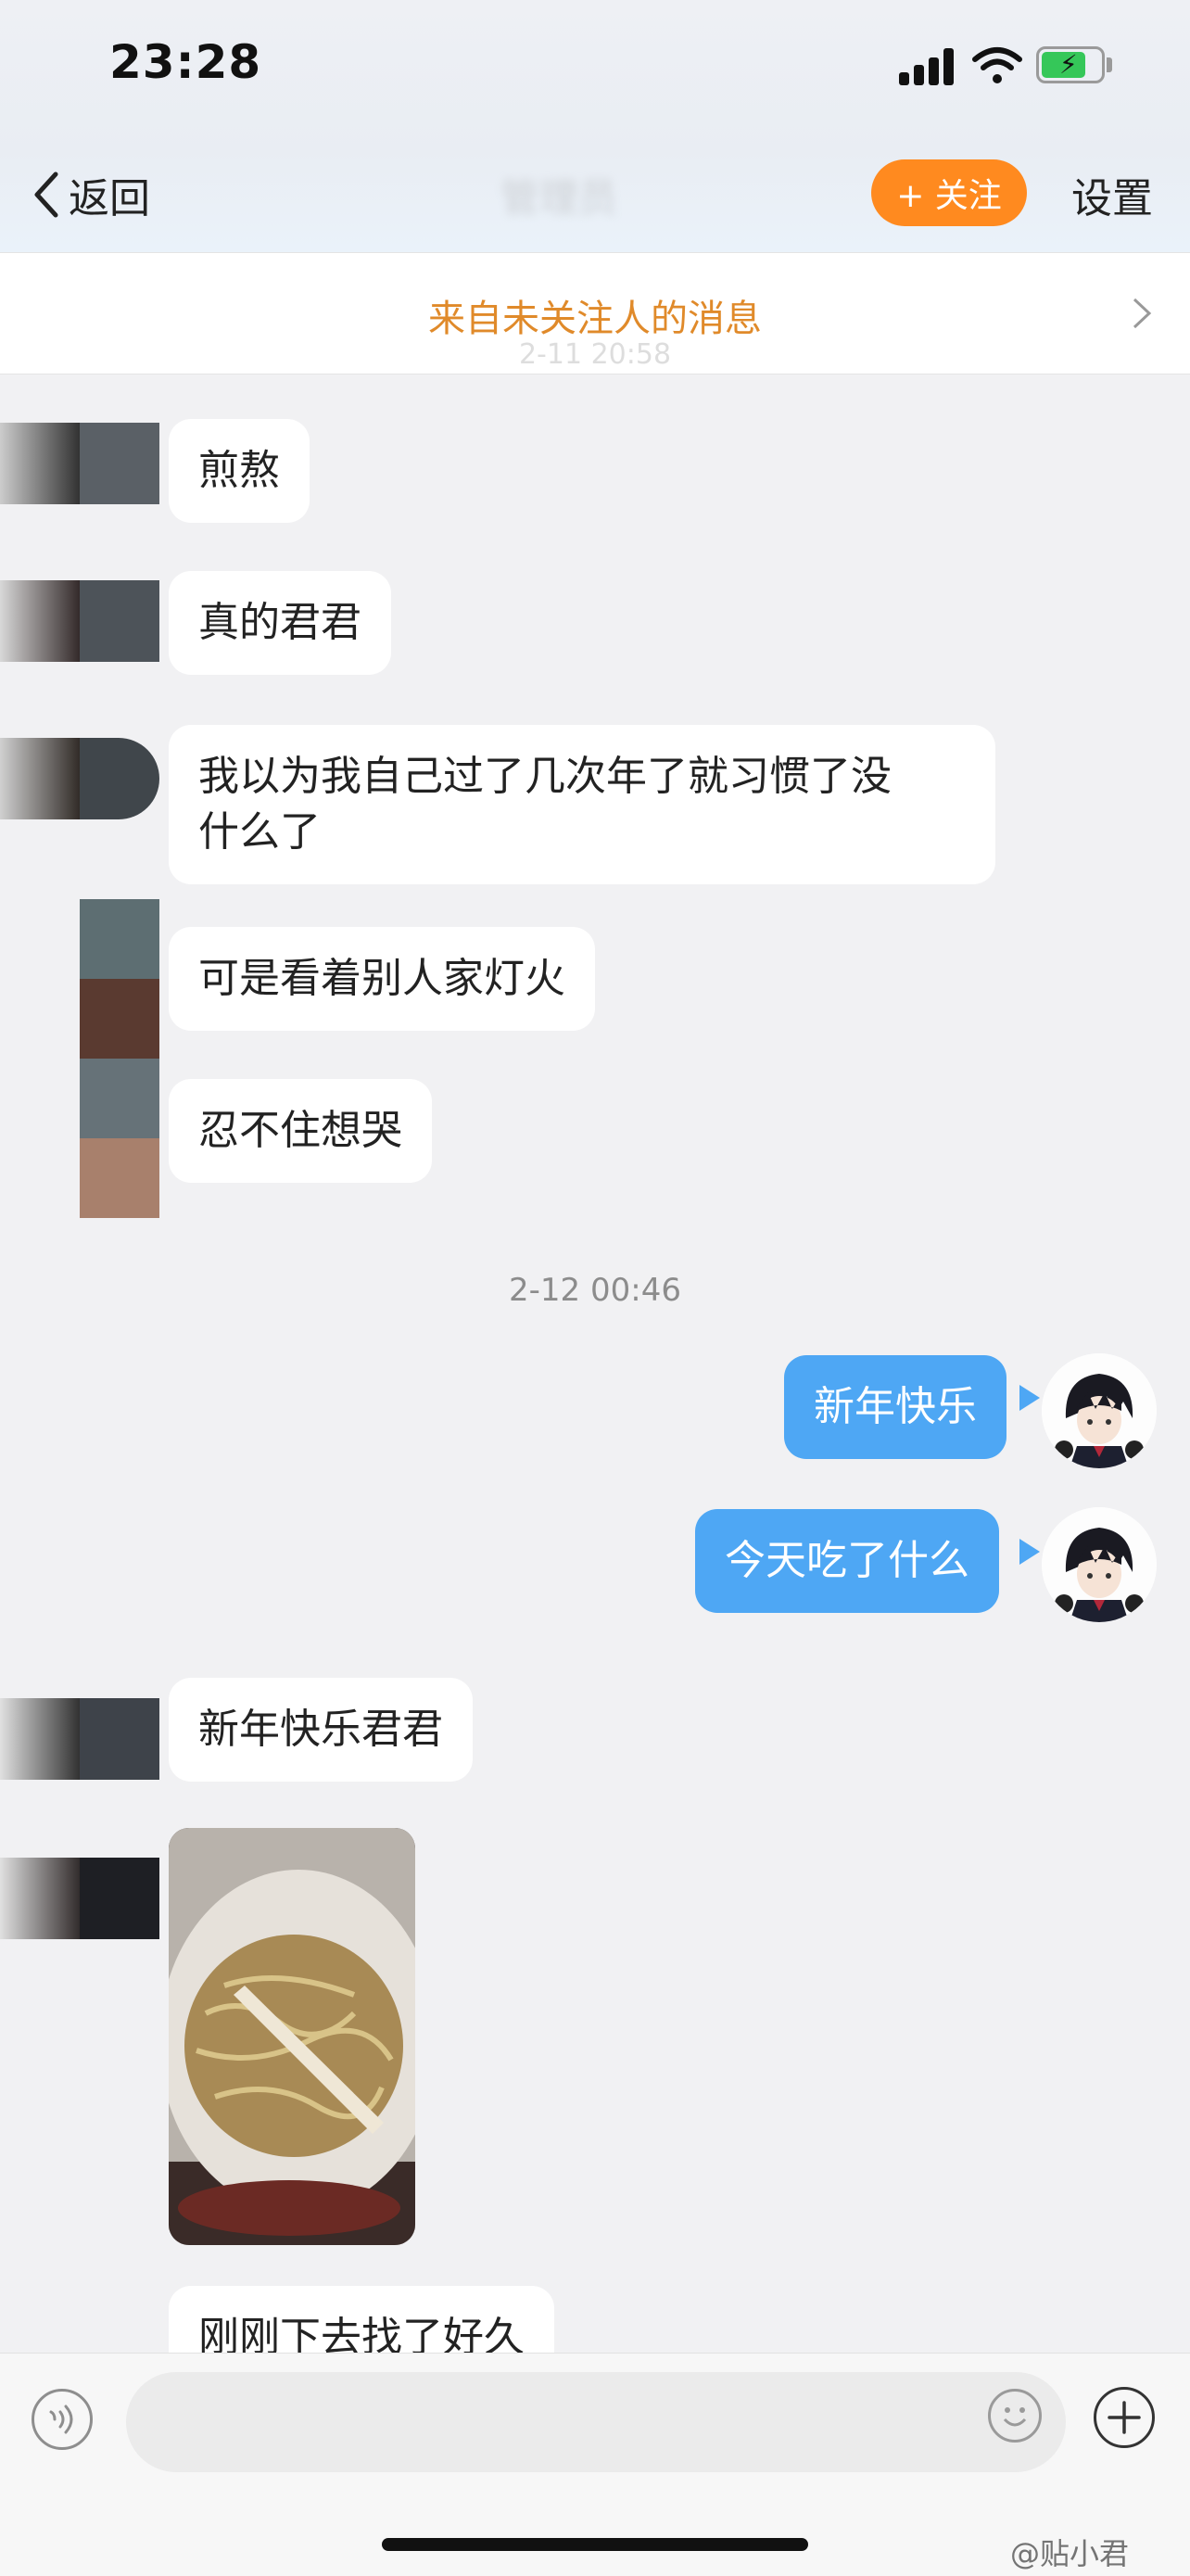 This screenshot has height=2576, width=1190. I want to click on plus-icon, so click(1124, 2417).